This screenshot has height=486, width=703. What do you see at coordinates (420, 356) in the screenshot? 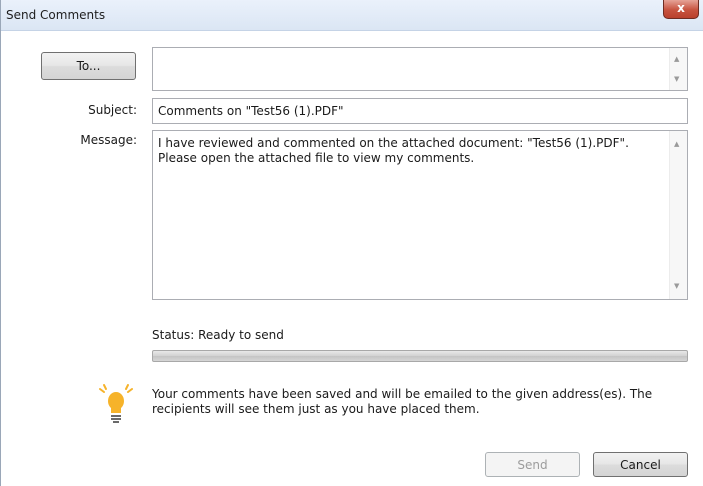
I see `status-progress-bar` at bounding box center [420, 356].